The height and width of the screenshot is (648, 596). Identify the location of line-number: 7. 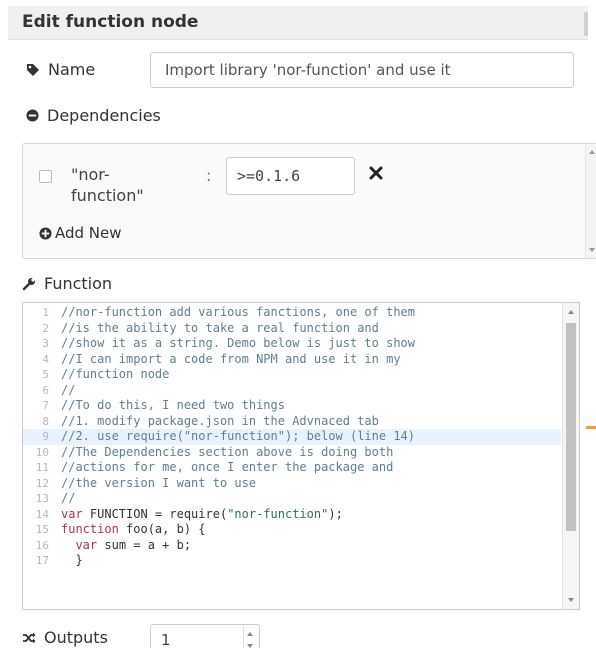
(45, 405).